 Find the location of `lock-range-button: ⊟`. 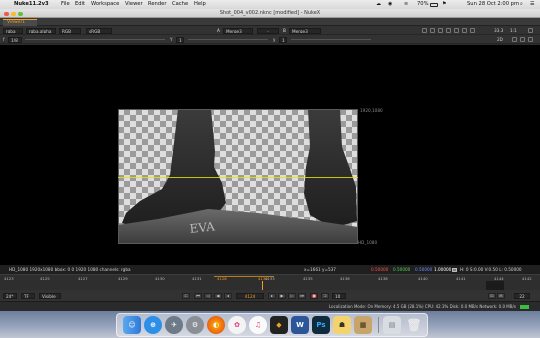

lock-range-button: ⊟ is located at coordinates (501, 296).